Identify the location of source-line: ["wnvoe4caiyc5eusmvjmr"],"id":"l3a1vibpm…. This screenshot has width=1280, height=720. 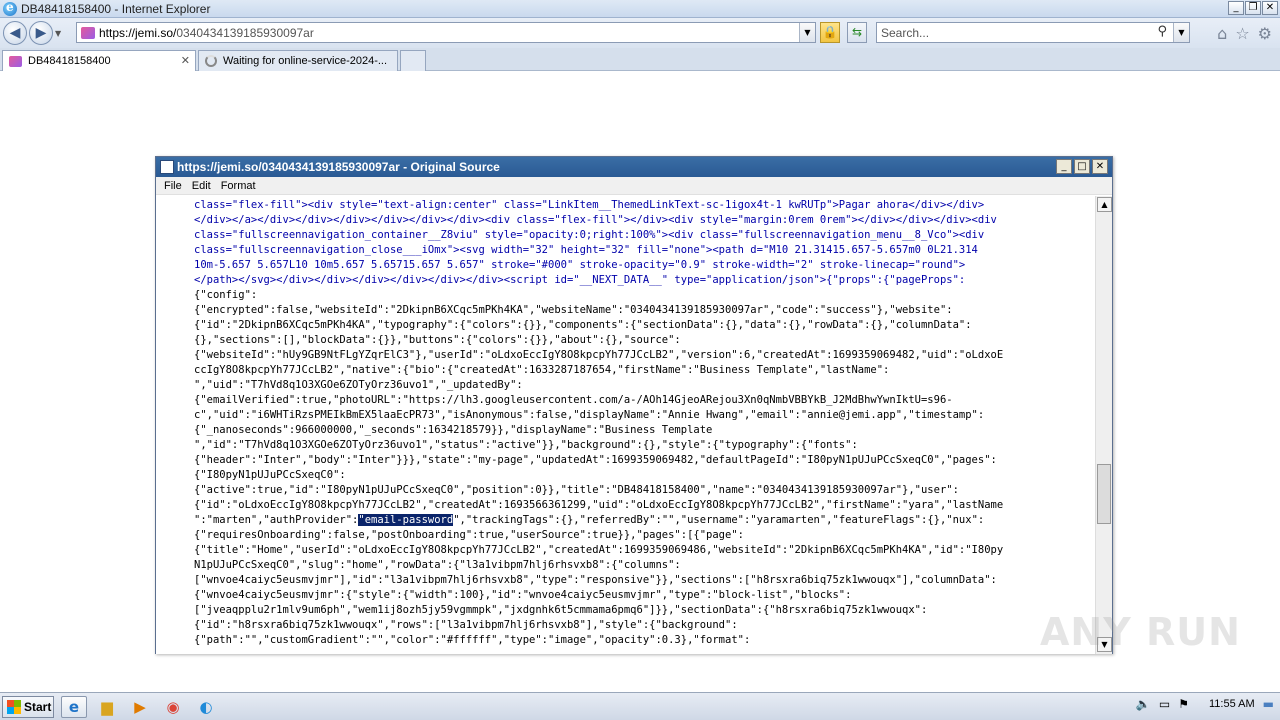
(595, 580).